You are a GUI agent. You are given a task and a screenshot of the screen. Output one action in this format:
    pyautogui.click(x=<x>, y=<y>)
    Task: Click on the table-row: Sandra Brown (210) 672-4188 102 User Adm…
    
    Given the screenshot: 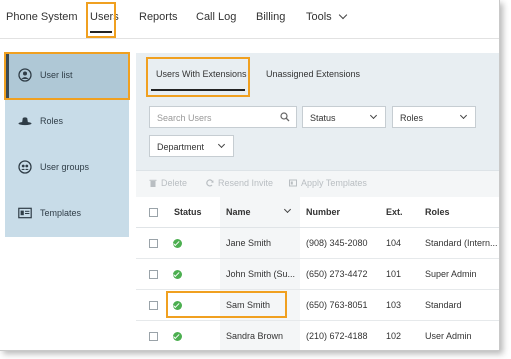 What is the action you would take?
    pyautogui.click(x=317, y=335)
    